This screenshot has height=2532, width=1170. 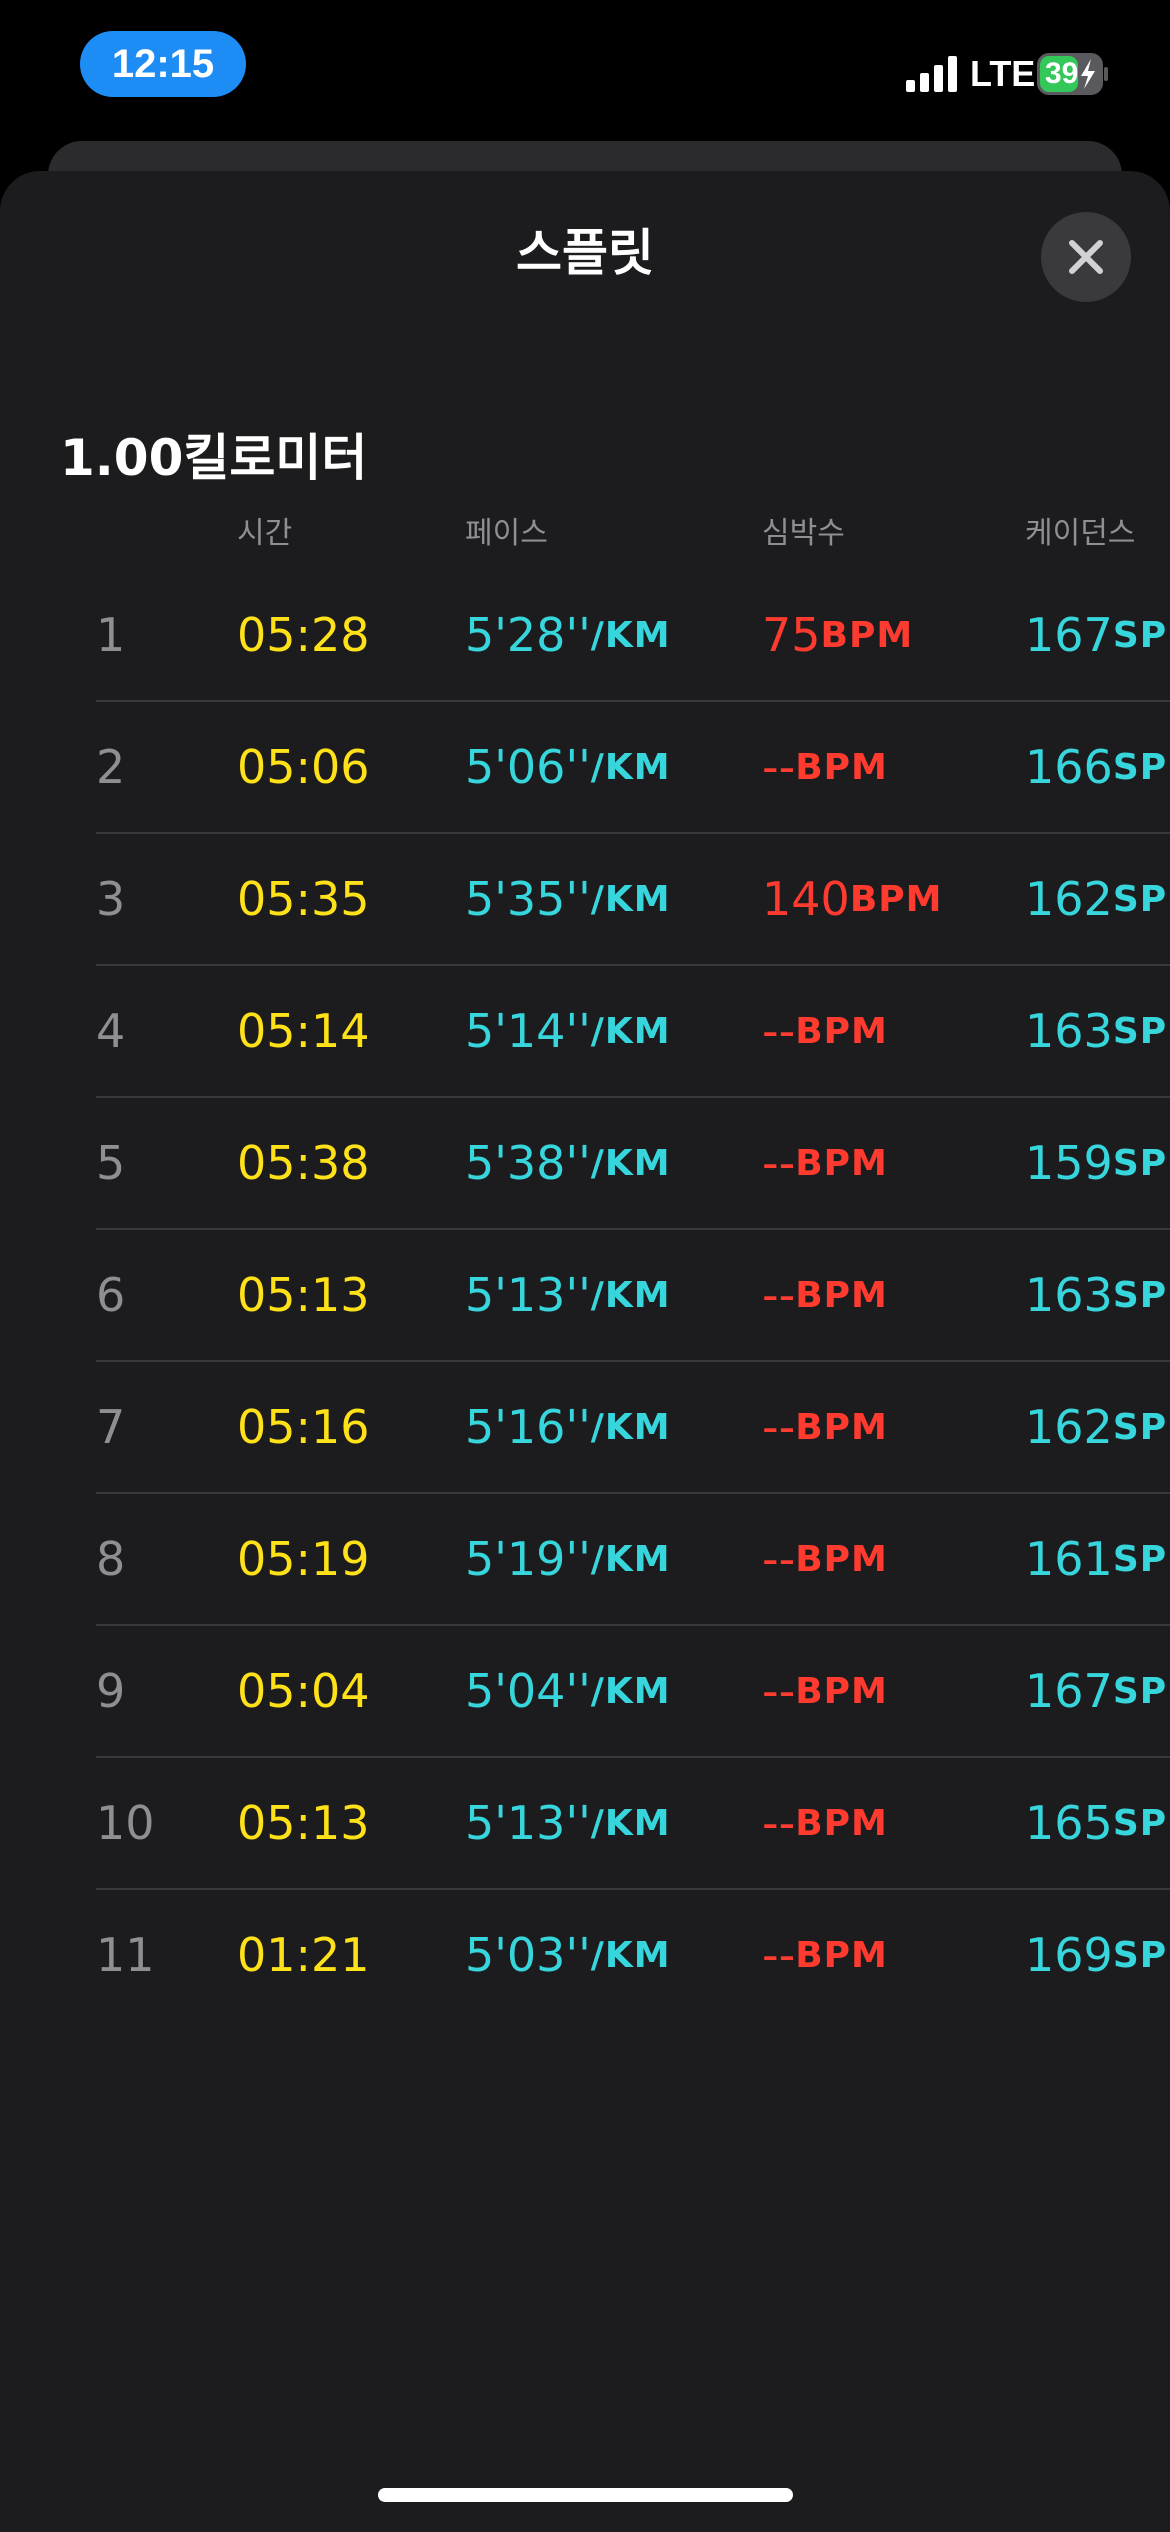 What do you see at coordinates (931, 74) in the screenshot?
I see `signal-icon` at bounding box center [931, 74].